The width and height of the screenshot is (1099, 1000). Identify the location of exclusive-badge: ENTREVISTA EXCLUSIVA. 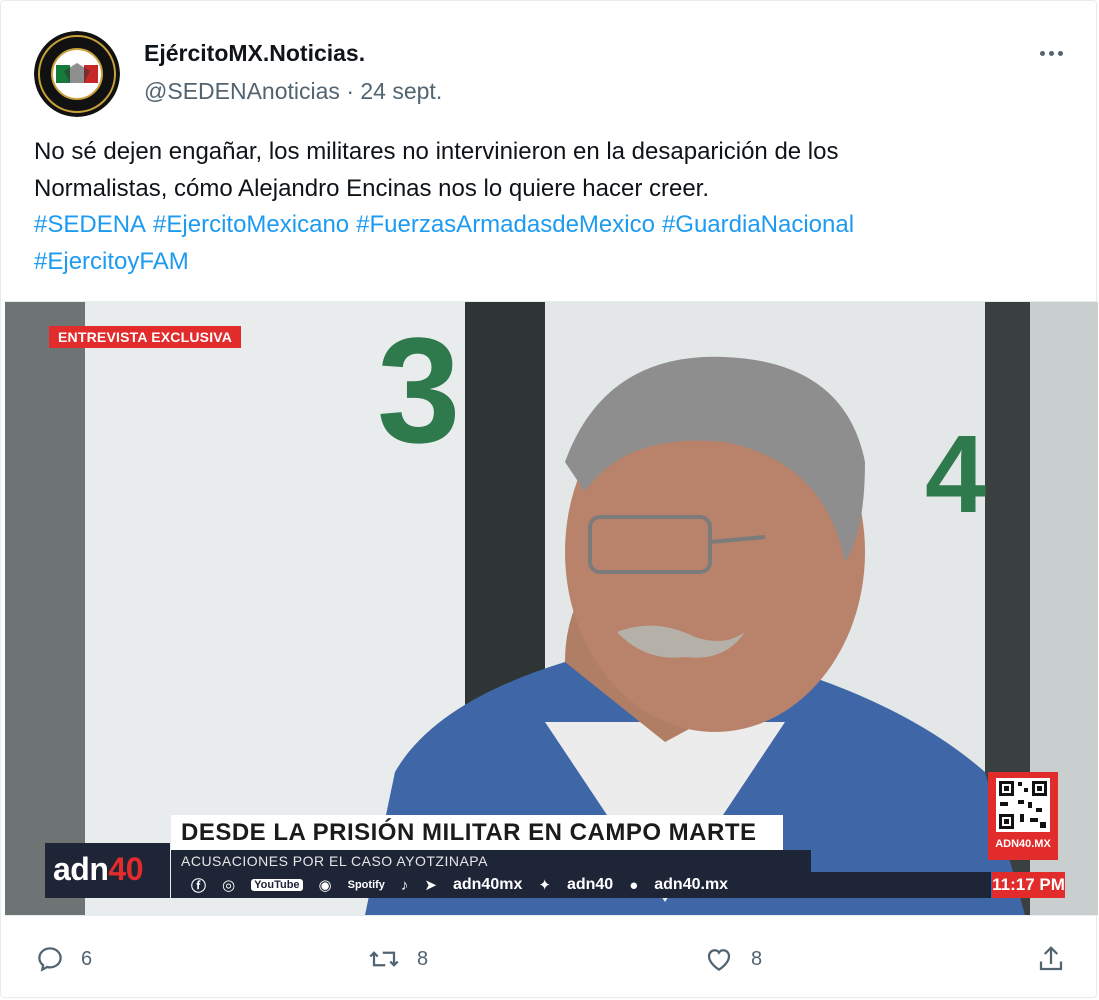
(145, 337).